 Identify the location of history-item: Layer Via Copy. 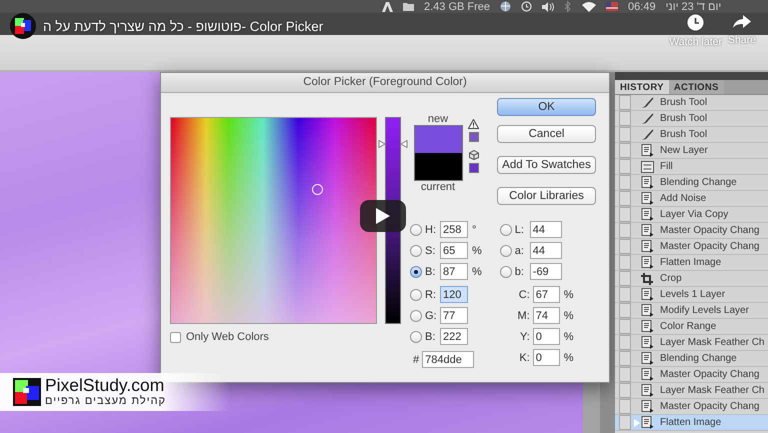
(691, 215).